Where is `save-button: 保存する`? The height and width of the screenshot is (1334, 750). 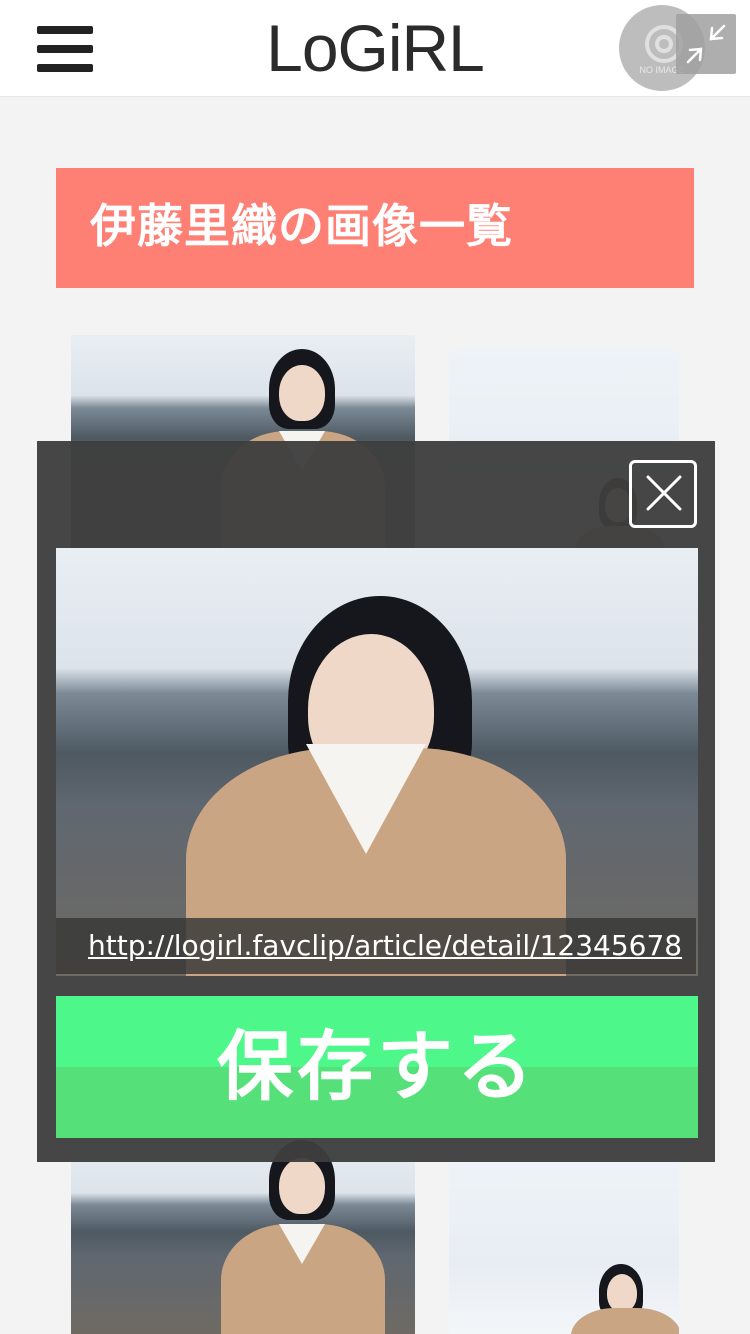
save-button: 保存する is located at coordinates (377, 1067).